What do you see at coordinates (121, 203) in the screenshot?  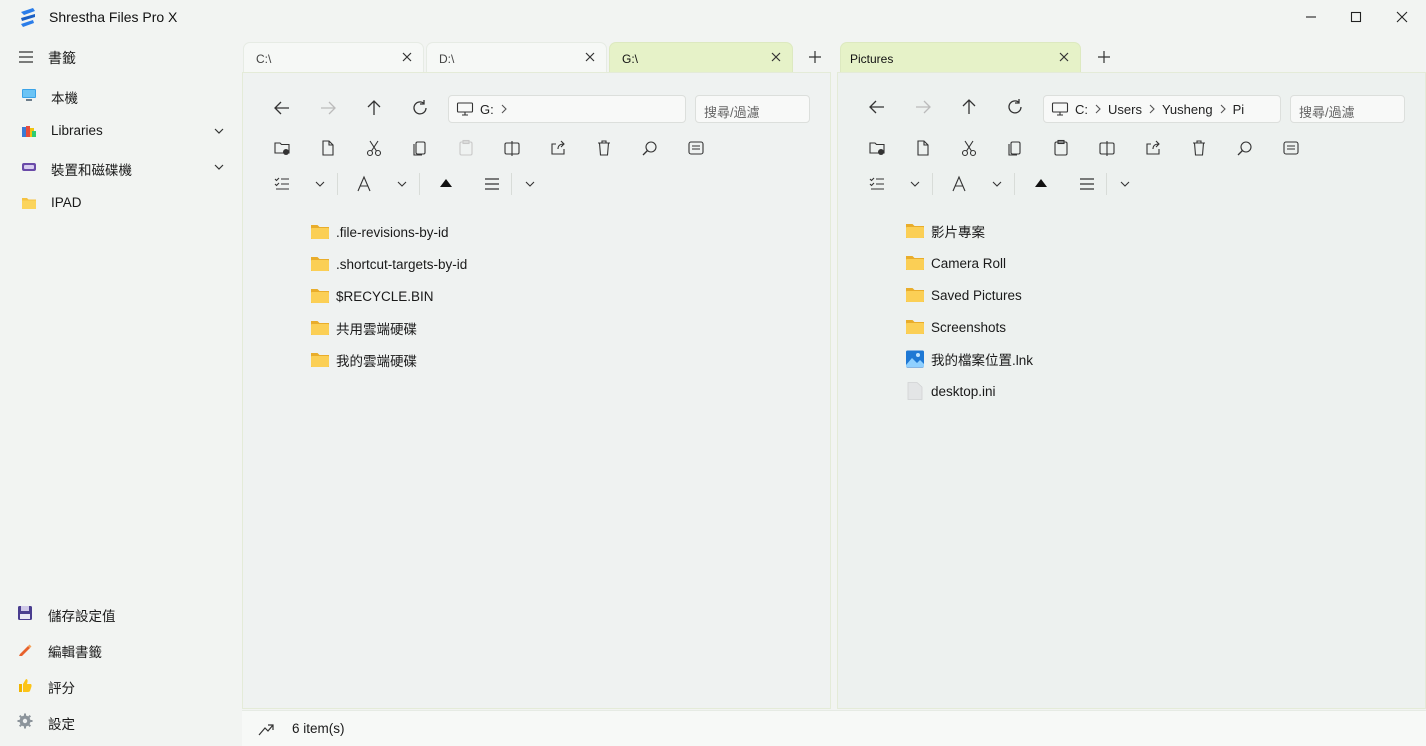 I see `sidebar-item-ipad: IPAD` at bounding box center [121, 203].